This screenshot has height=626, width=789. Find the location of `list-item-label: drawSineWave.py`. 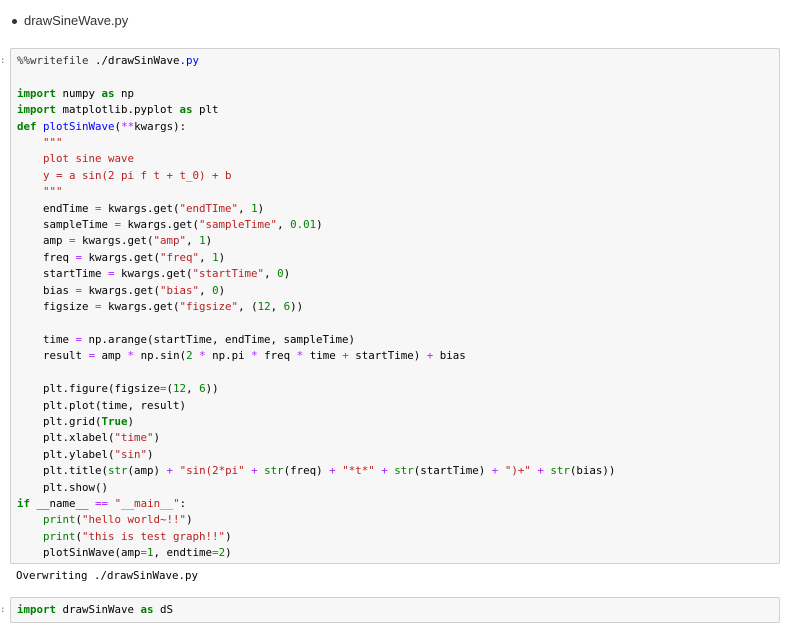

list-item-label: drawSineWave.py is located at coordinates (76, 20).